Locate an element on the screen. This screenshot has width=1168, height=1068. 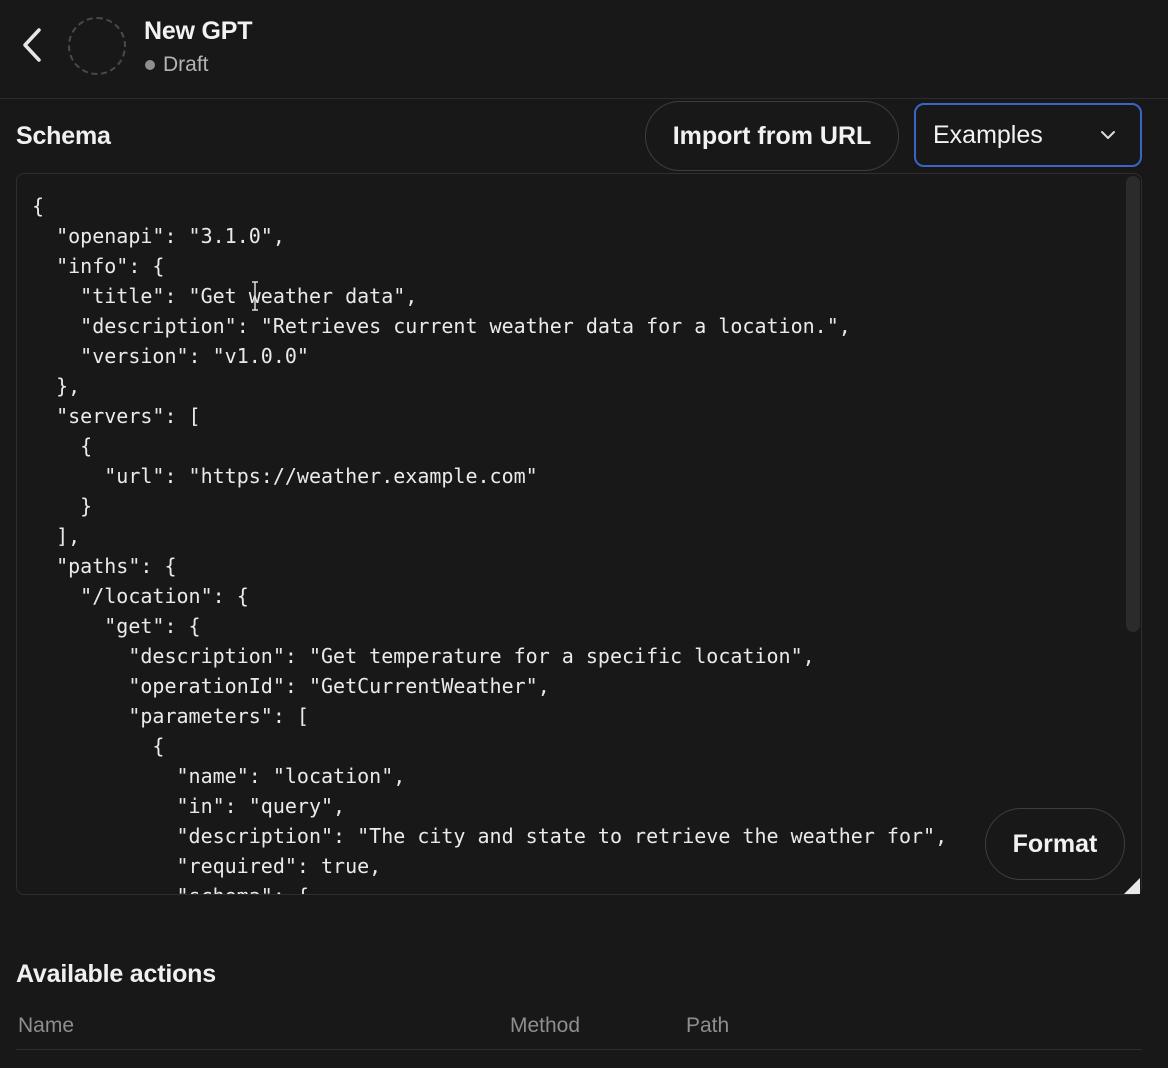
examples-dropdown-label: Examples is located at coordinates (988, 134).